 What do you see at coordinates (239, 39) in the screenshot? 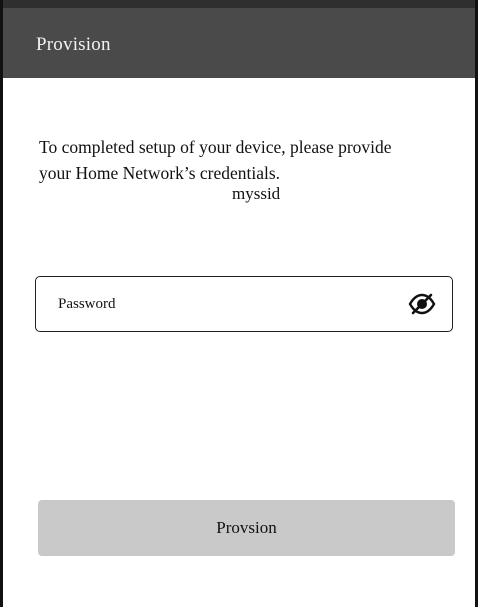
I see `app-bar: Provision` at bounding box center [239, 39].